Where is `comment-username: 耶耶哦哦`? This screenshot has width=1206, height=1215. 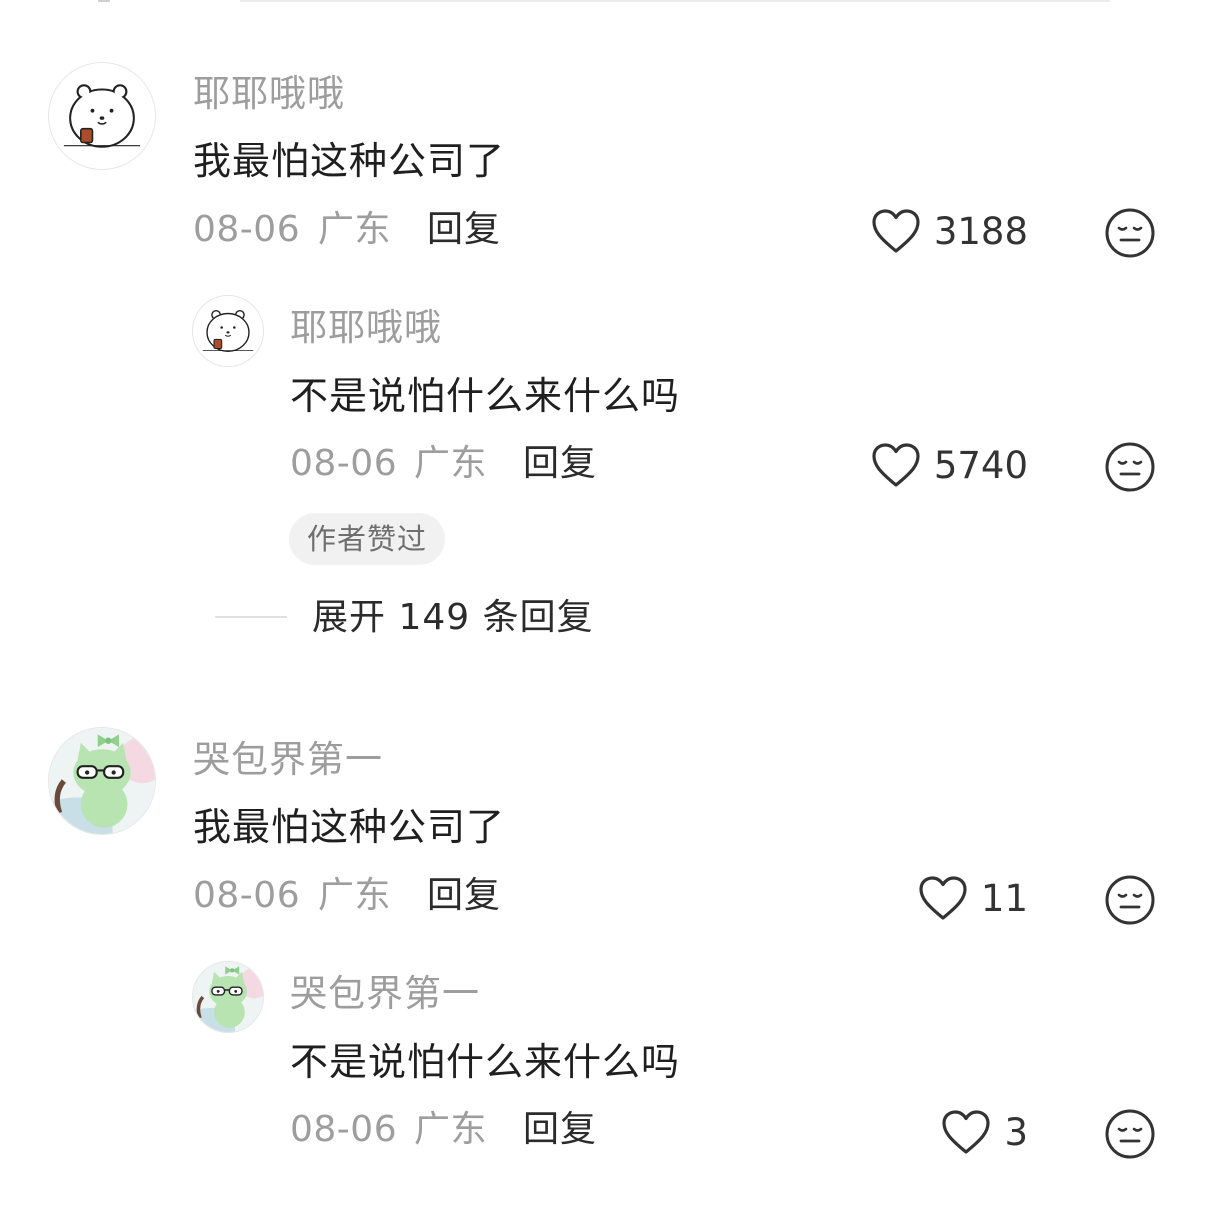 comment-username: 耶耶哦哦 is located at coordinates (269, 93).